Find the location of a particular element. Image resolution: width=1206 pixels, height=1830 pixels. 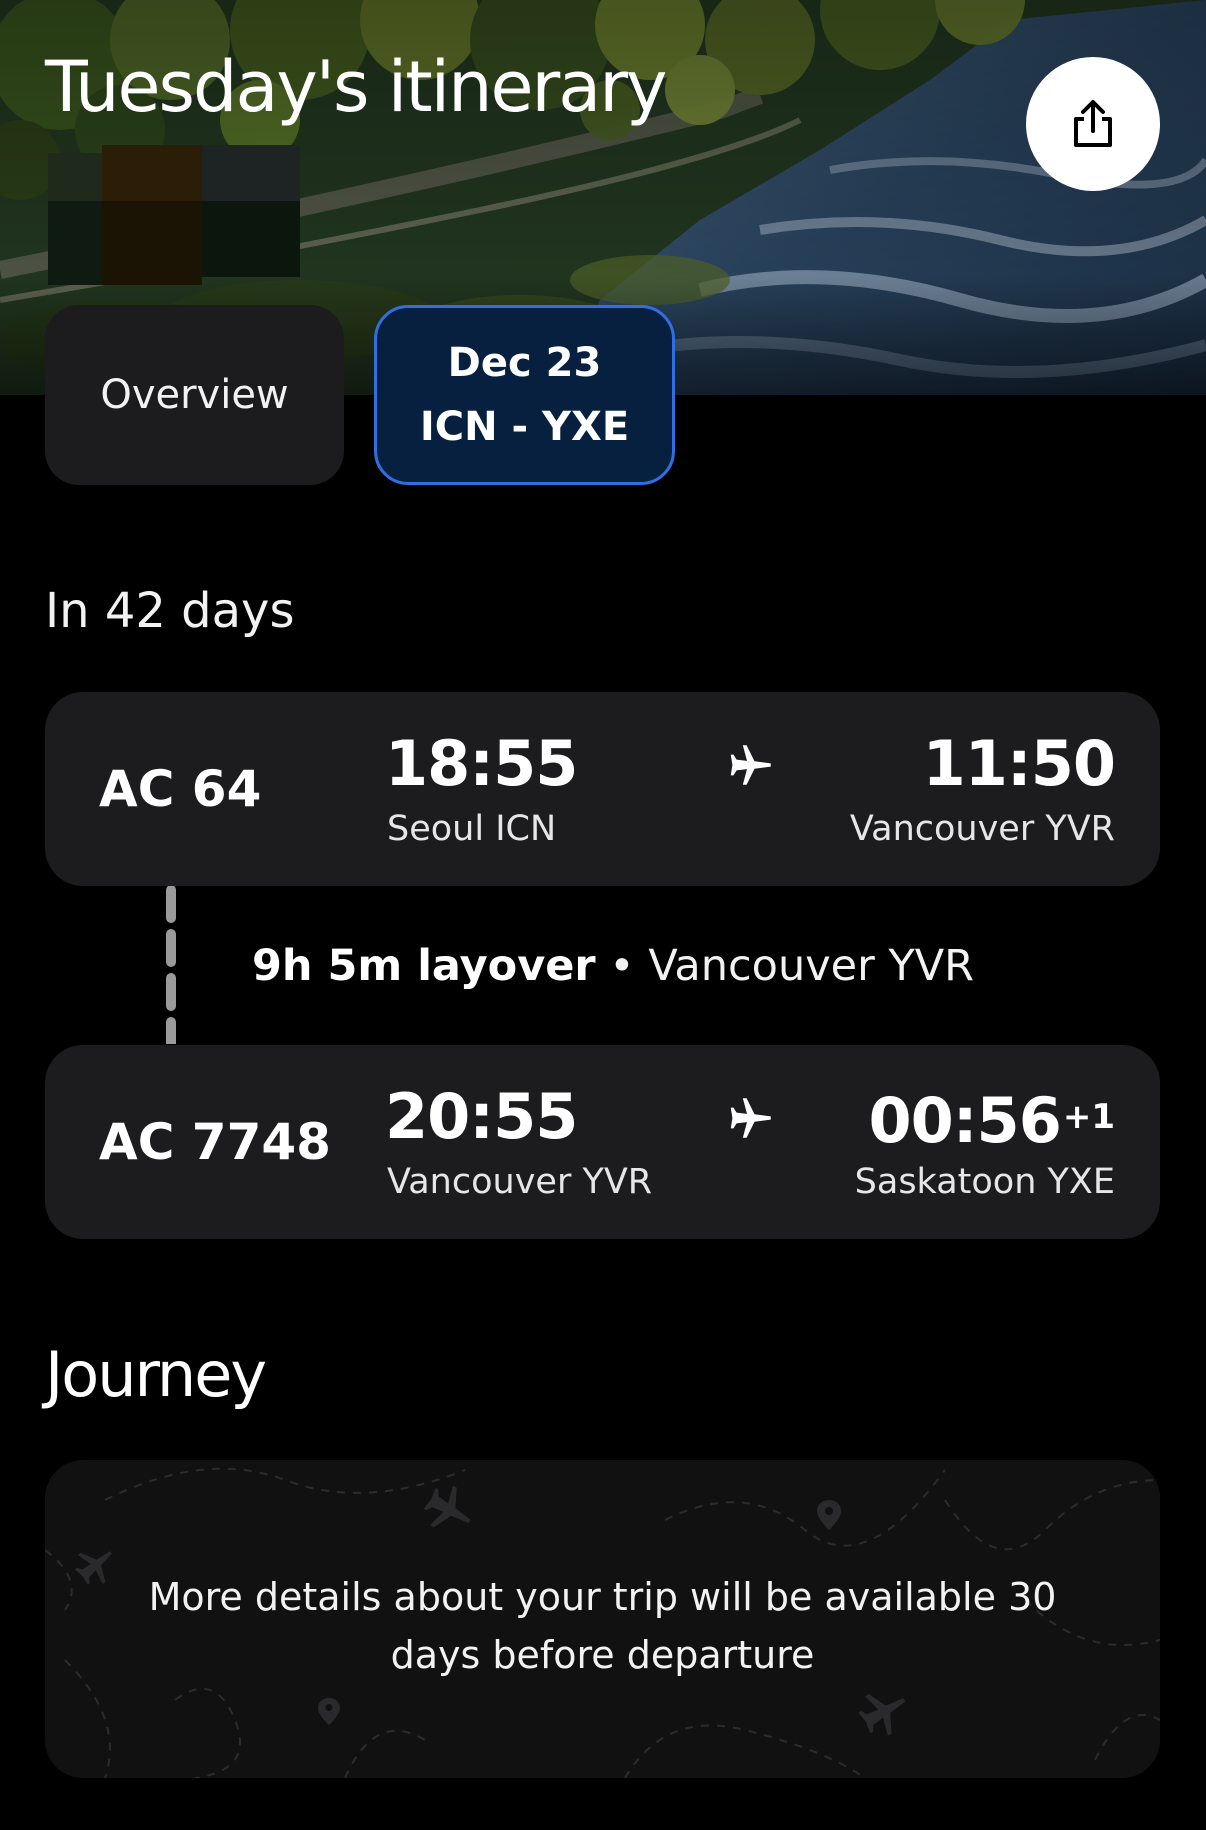

departure-time: 20:55 is located at coordinates (481, 1116).